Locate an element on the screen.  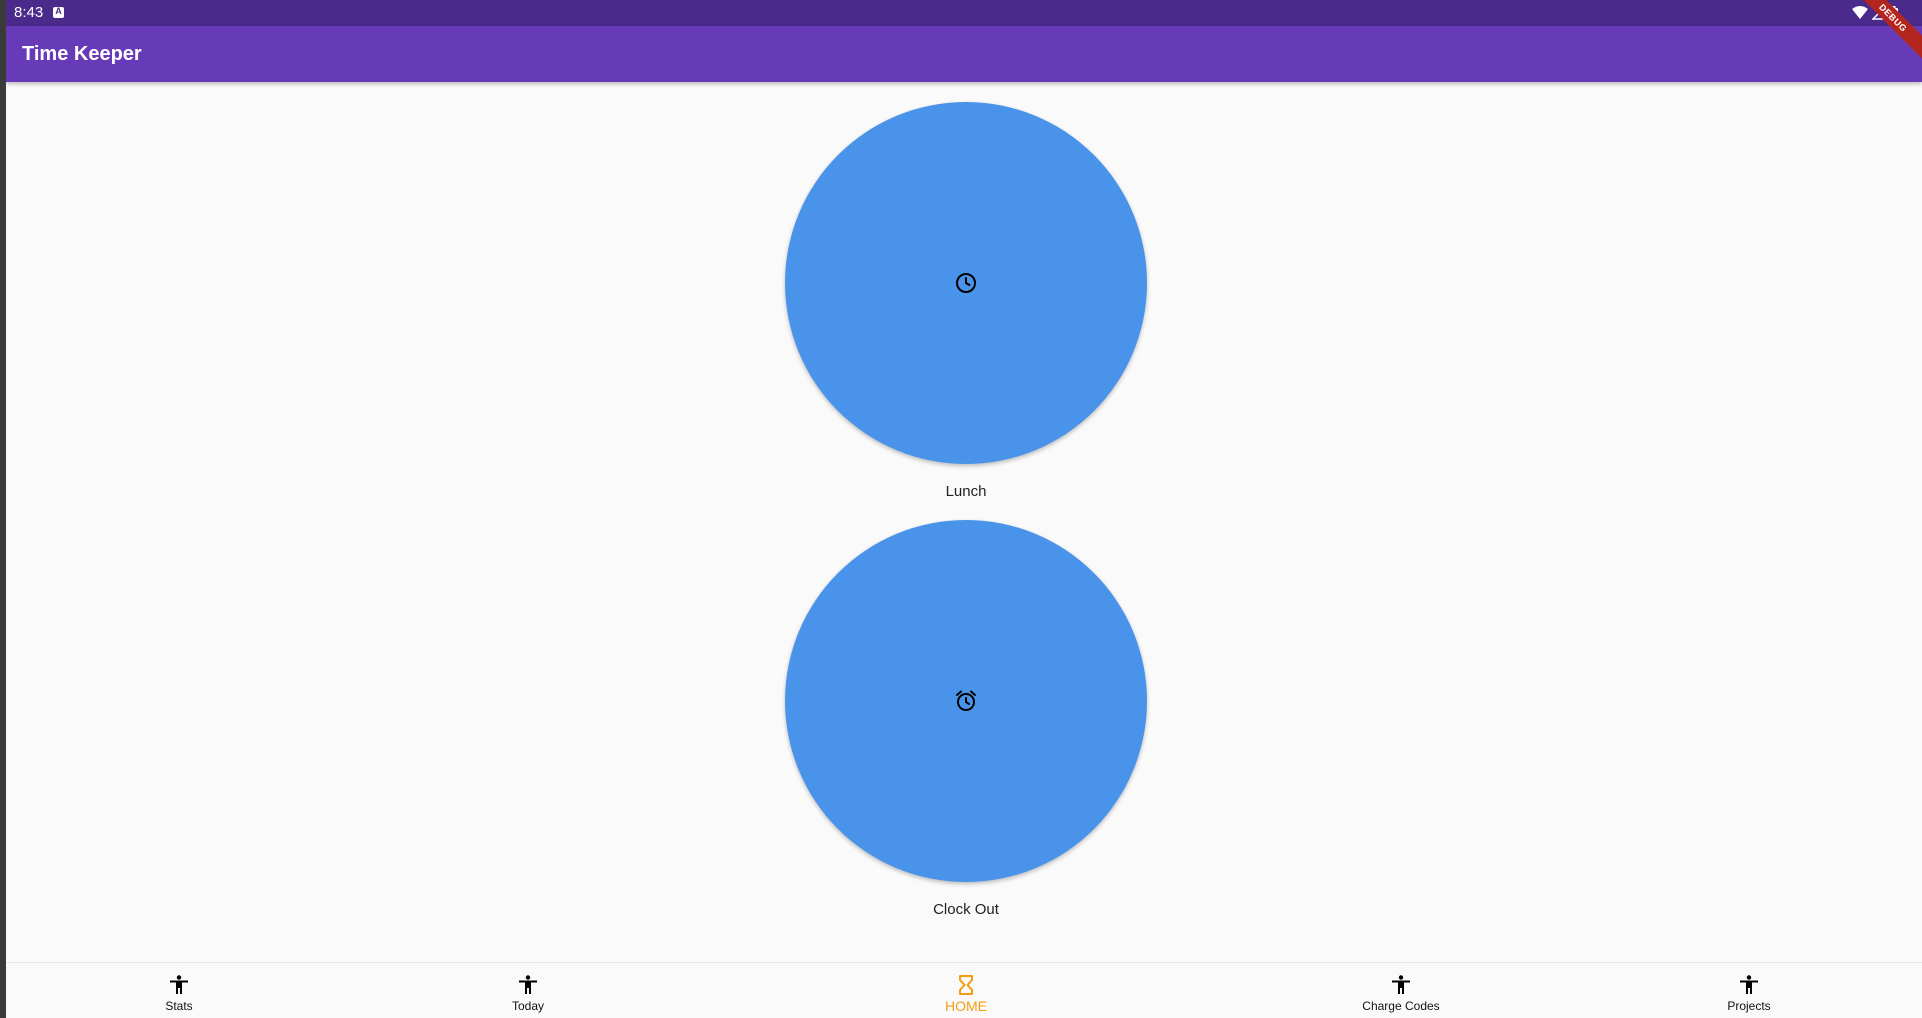
clock-out-button is located at coordinates (966, 701).